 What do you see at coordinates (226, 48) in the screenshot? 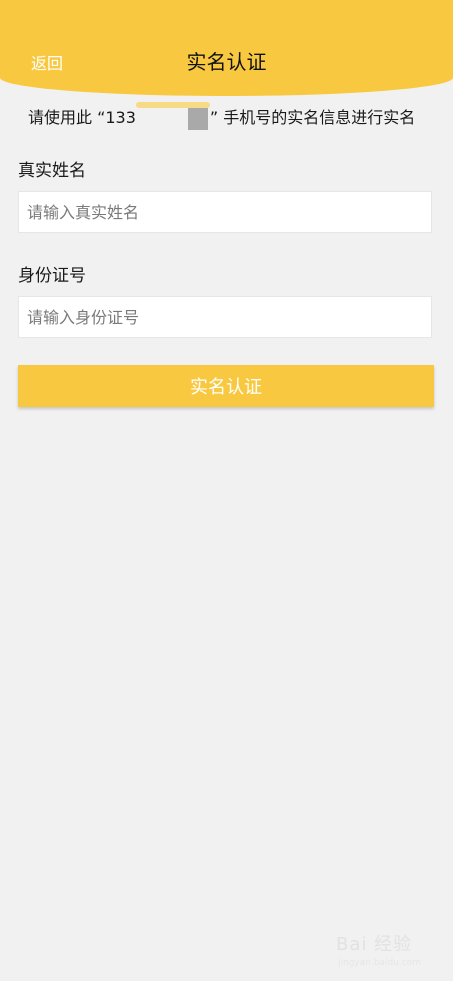
I see `app-header: 返回 实名认证` at bounding box center [226, 48].